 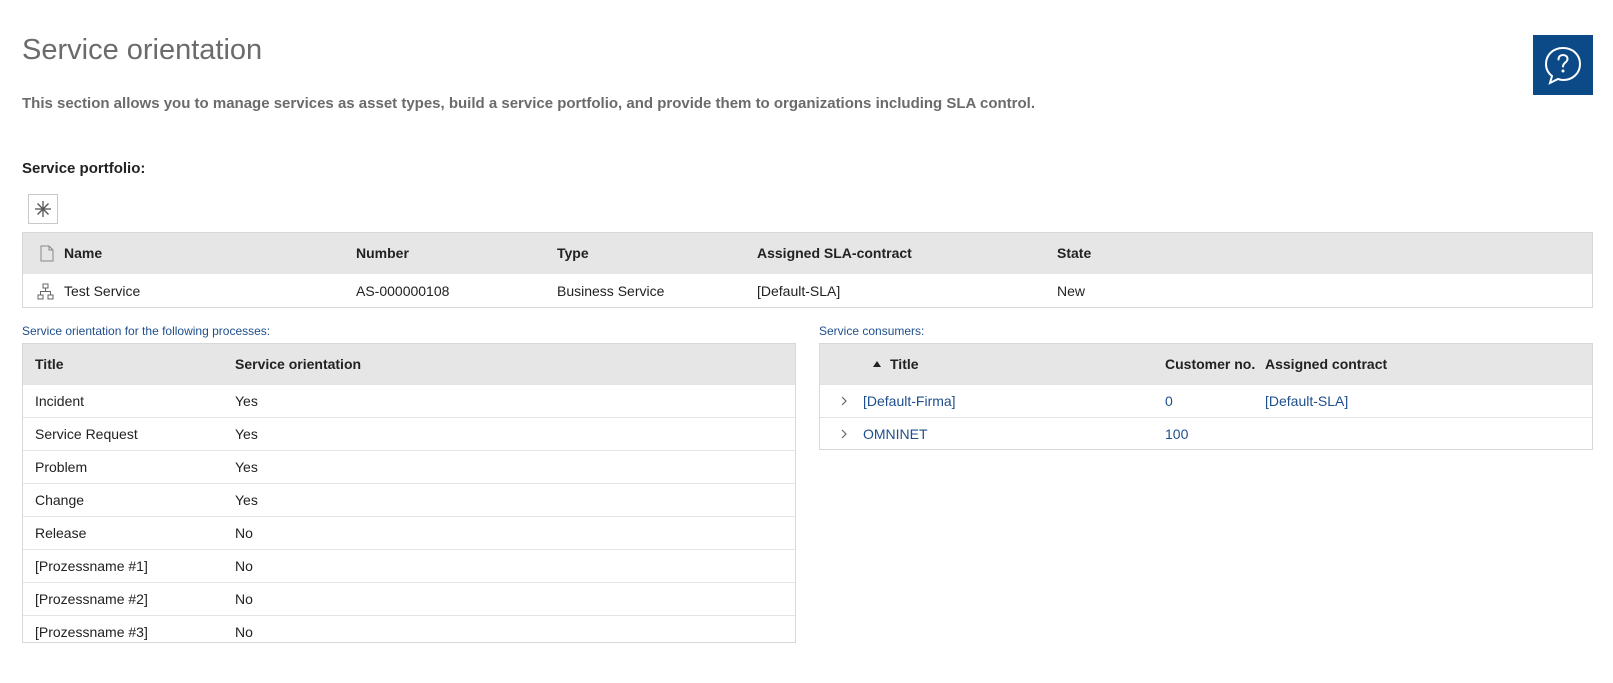 What do you see at coordinates (60, 401) in the screenshot?
I see `process-title: Incident` at bounding box center [60, 401].